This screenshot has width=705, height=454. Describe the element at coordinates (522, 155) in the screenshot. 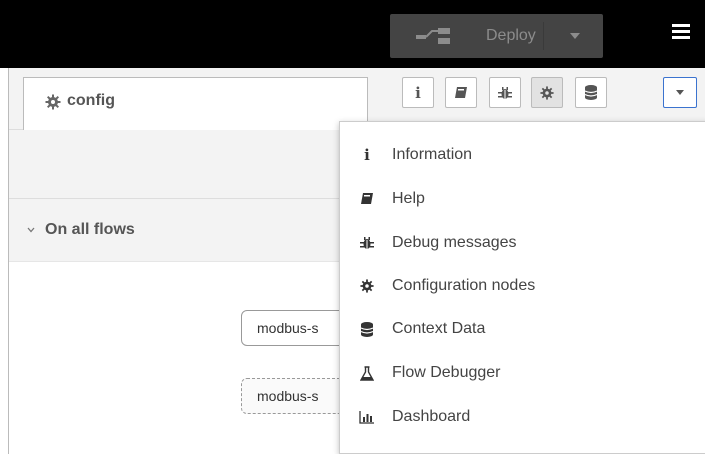

I see `menu-item-information: i Information` at that location.